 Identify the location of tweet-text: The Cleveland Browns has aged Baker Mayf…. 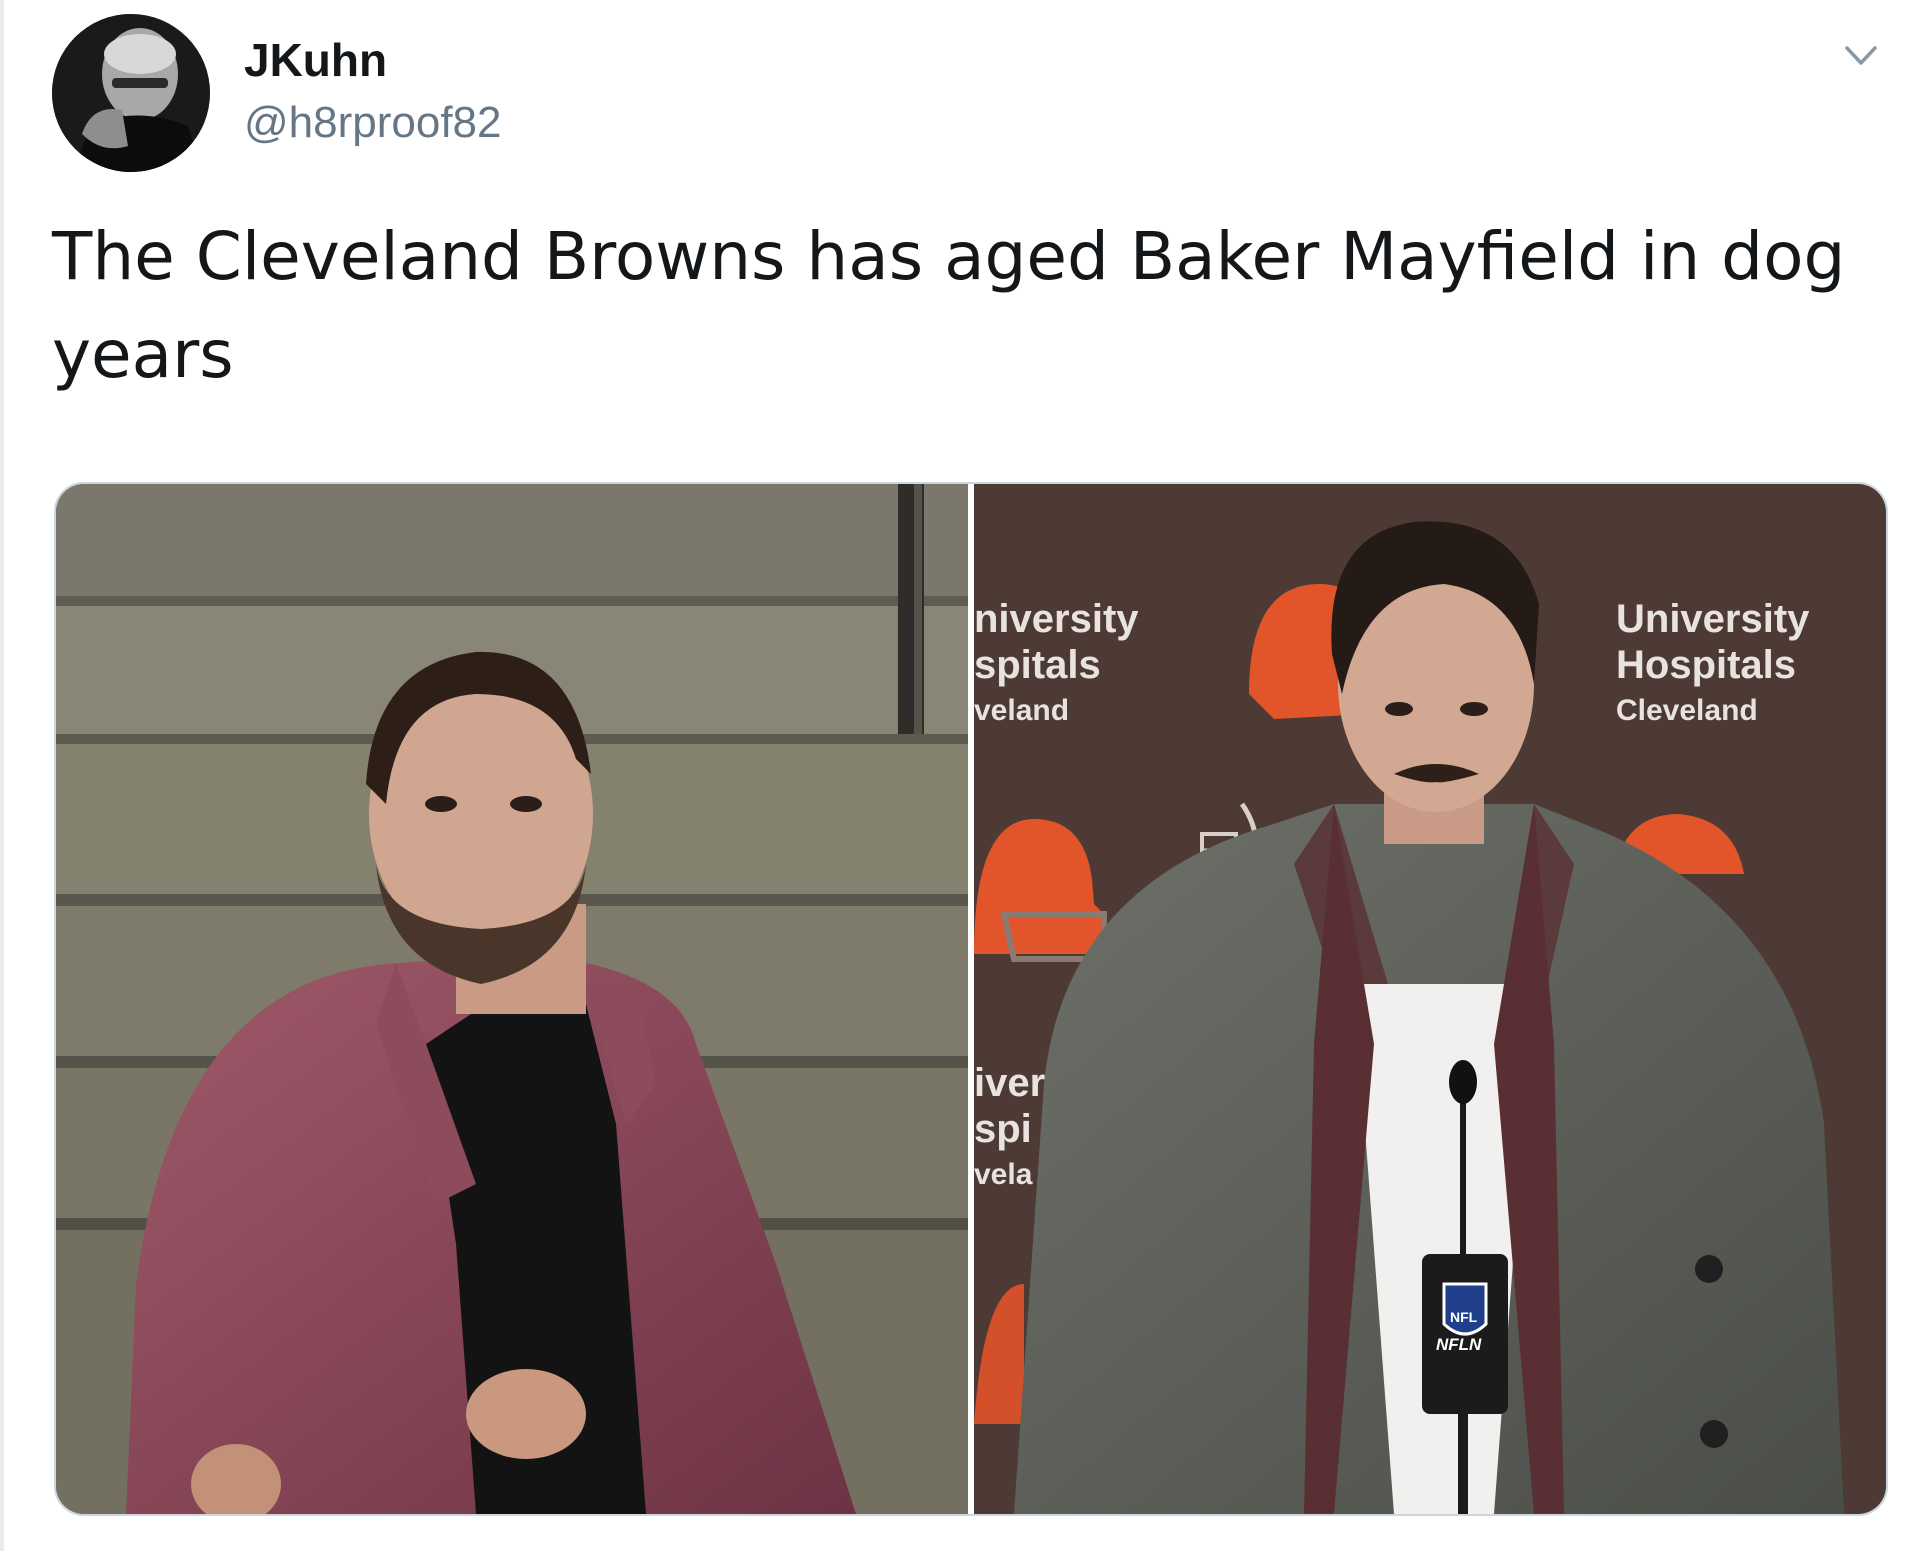
(949, 305).